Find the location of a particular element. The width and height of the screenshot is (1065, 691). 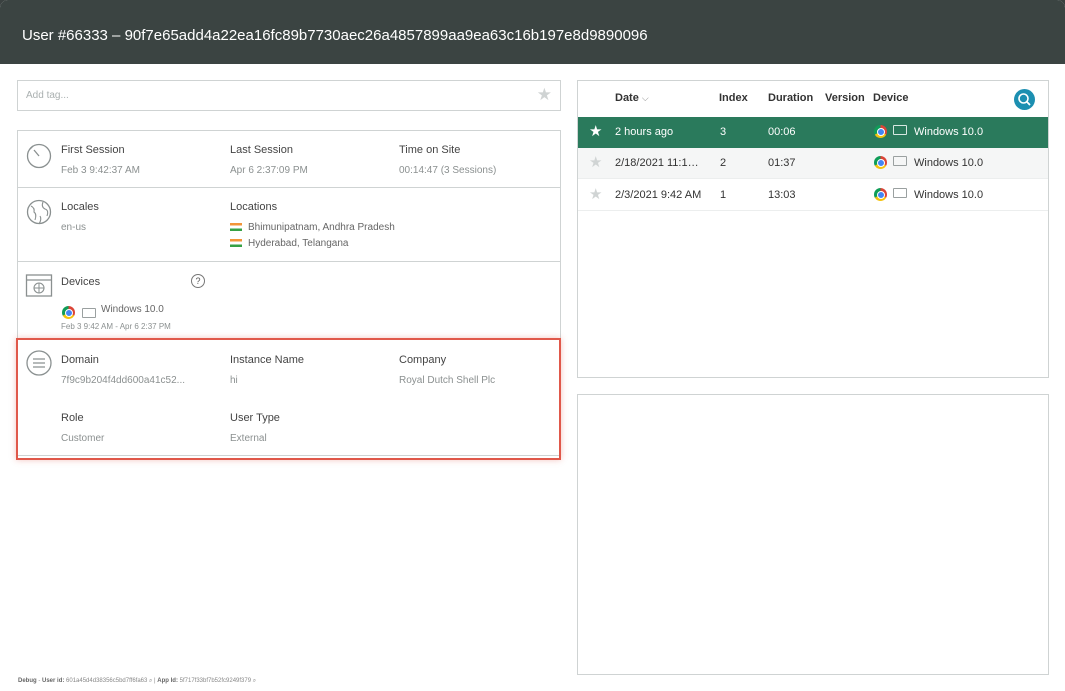

column-date: Date ⌵ is located at coordinates (632, 98).